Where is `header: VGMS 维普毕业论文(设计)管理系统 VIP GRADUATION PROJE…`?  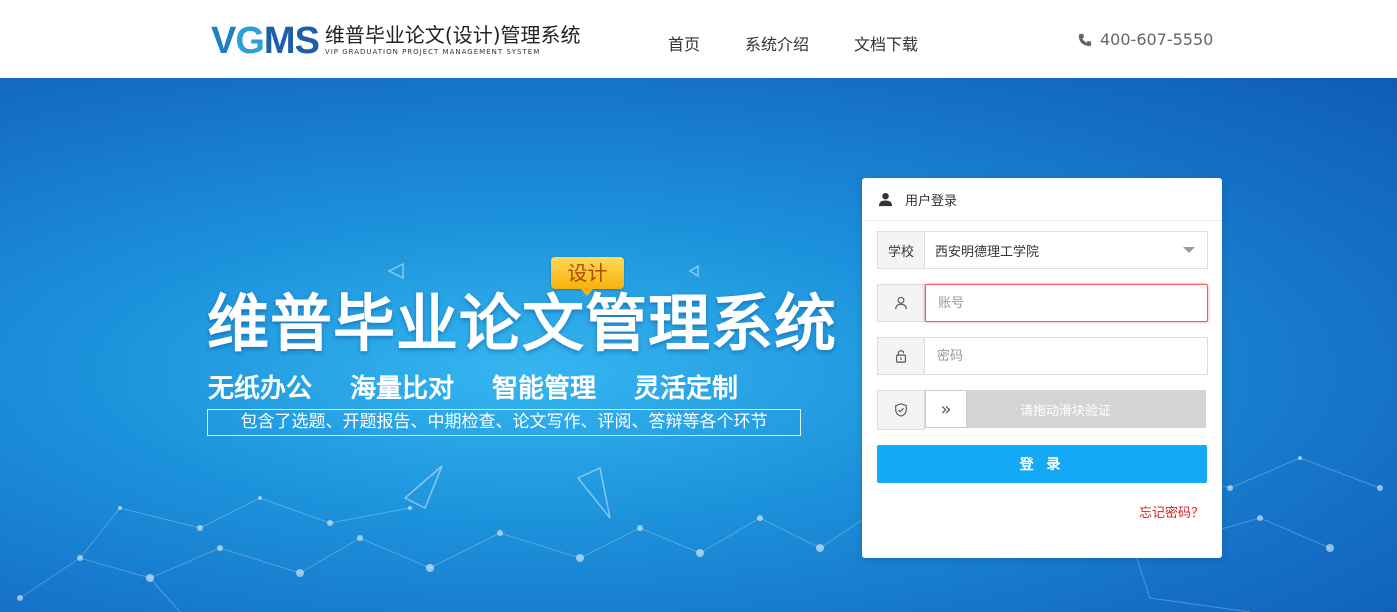
header: VGMS 维普毕业论文(设计)管理系统 VIP GRADUATION PROJE… is located at coordinates (698, 39).